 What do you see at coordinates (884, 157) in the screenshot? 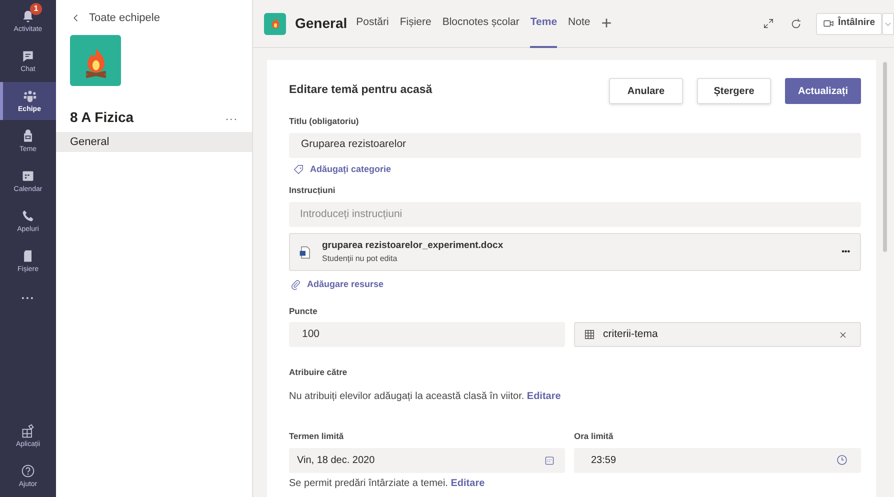
I see `scrollbar-thumb` at bounding box center [884, 157].